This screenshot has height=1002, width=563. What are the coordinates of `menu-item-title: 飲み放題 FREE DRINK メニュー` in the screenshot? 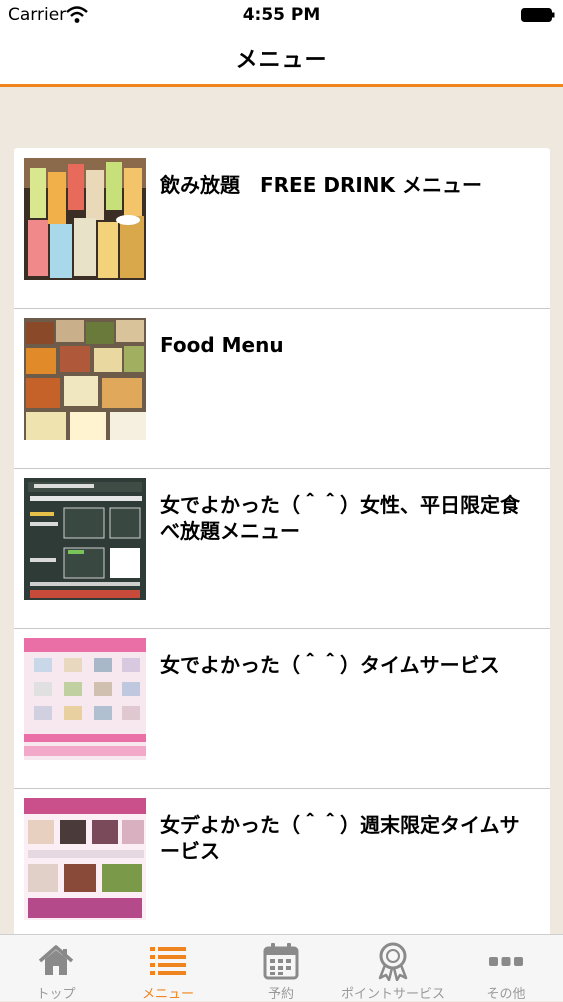 It's located at (321, 185).